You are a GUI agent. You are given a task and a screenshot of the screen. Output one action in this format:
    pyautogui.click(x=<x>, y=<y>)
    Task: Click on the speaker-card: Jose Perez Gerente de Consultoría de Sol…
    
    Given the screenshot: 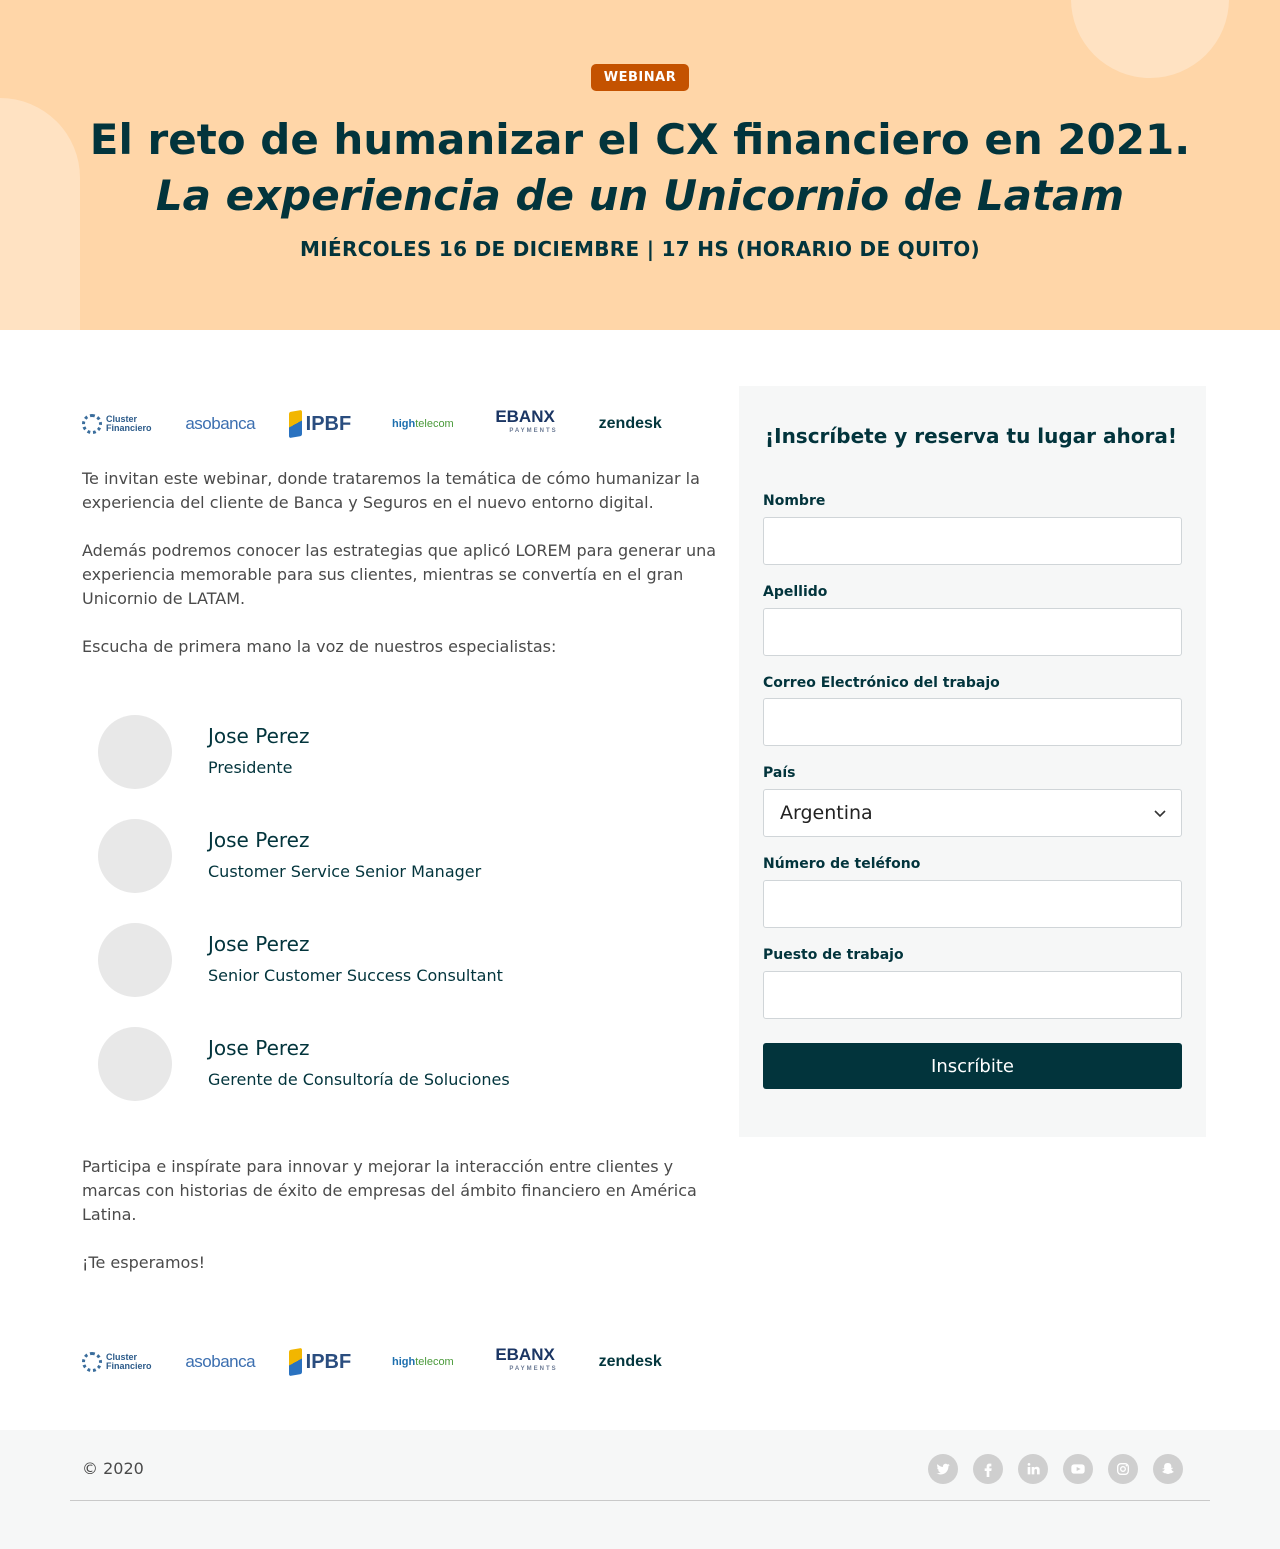 What is the action you would take?
    pyautogui.click(x=408, y=1064)
    